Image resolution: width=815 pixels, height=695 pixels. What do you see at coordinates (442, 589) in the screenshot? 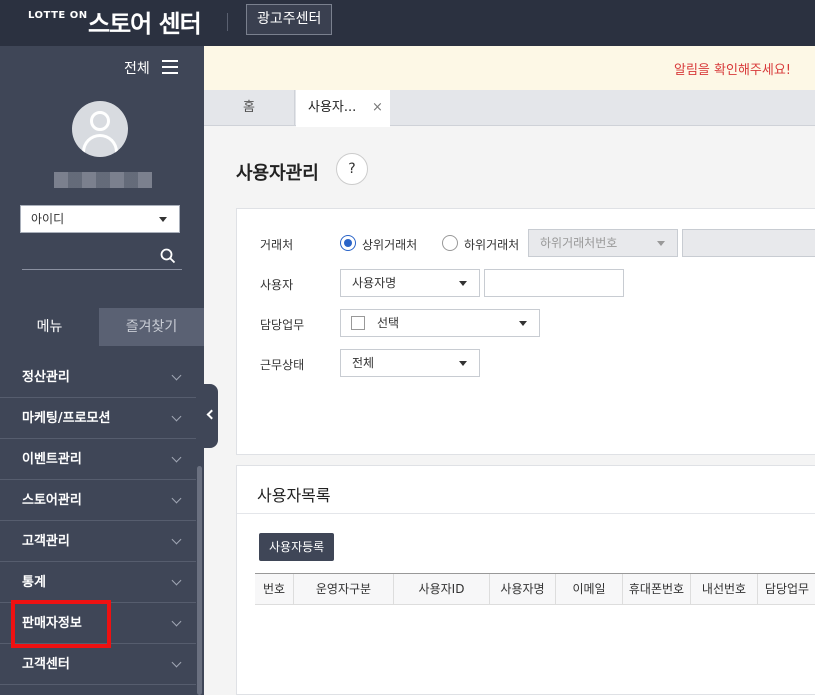
I see `column-header: 사용자ID` at bounding box center [442, 589].